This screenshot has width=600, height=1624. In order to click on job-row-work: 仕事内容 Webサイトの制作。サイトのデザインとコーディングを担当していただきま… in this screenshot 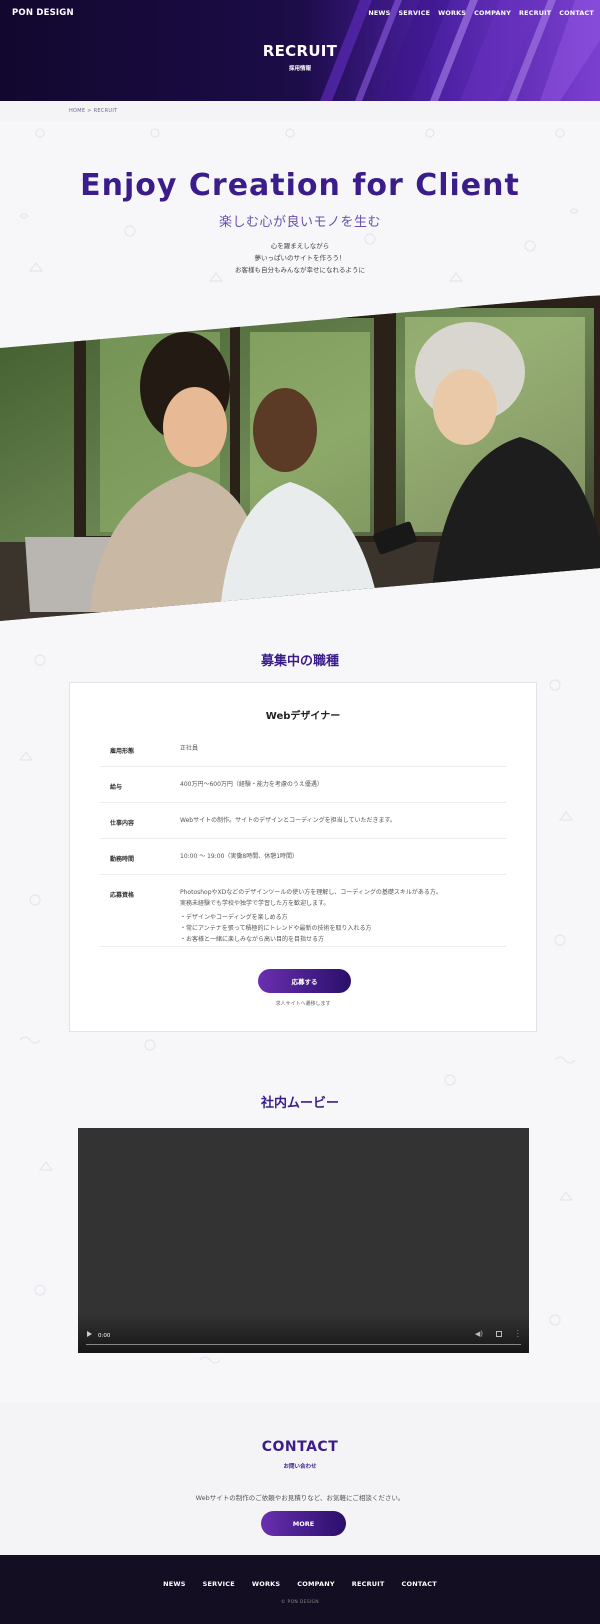, I will do `click(303, 821)`.